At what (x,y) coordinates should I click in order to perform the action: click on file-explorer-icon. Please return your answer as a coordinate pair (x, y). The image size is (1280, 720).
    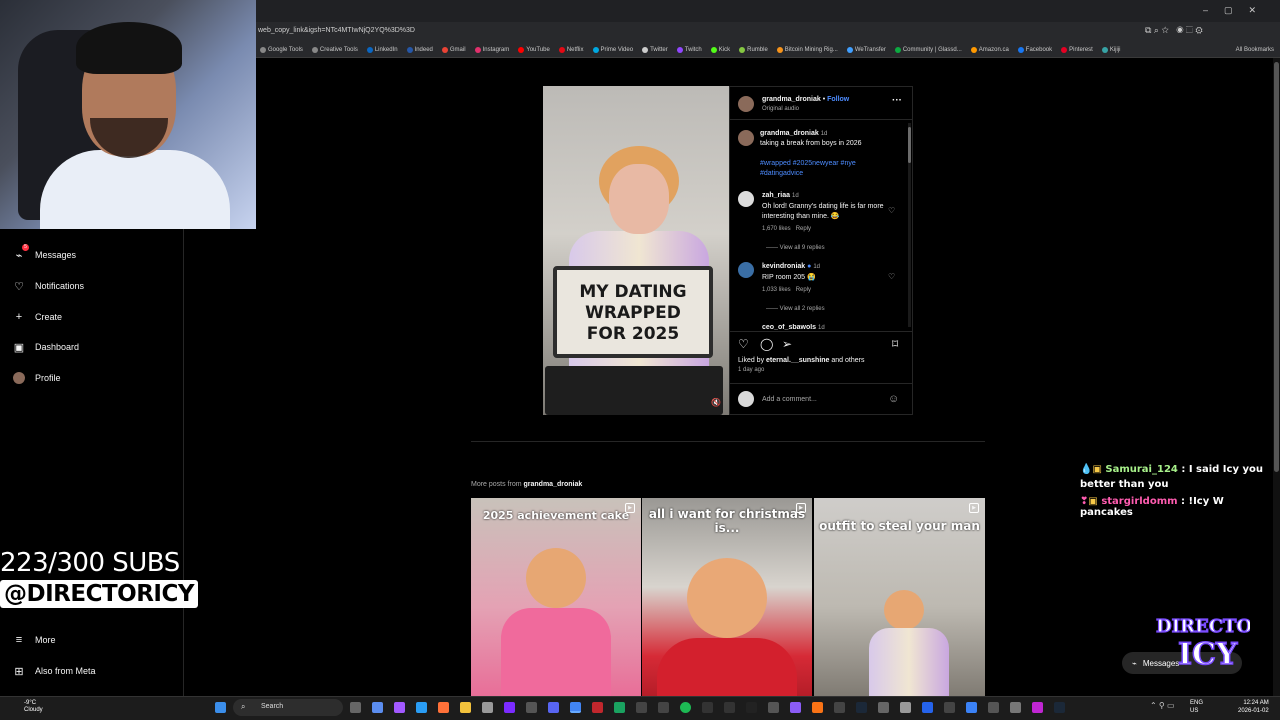
    Looking at the image, I should click on (465, 707).